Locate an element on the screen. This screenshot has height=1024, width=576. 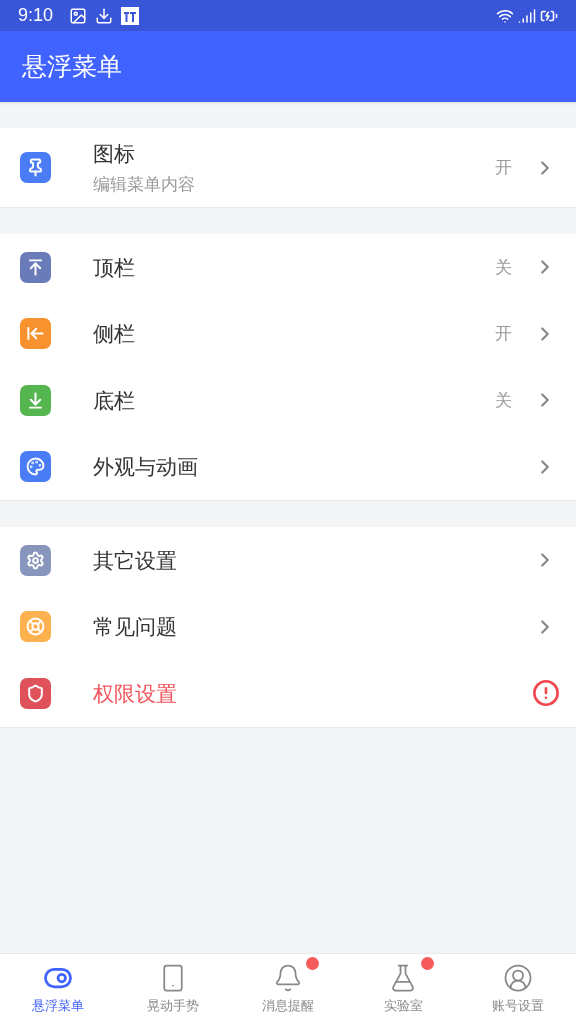
row-title: 其它设置 is located at coordinates (135, 560).